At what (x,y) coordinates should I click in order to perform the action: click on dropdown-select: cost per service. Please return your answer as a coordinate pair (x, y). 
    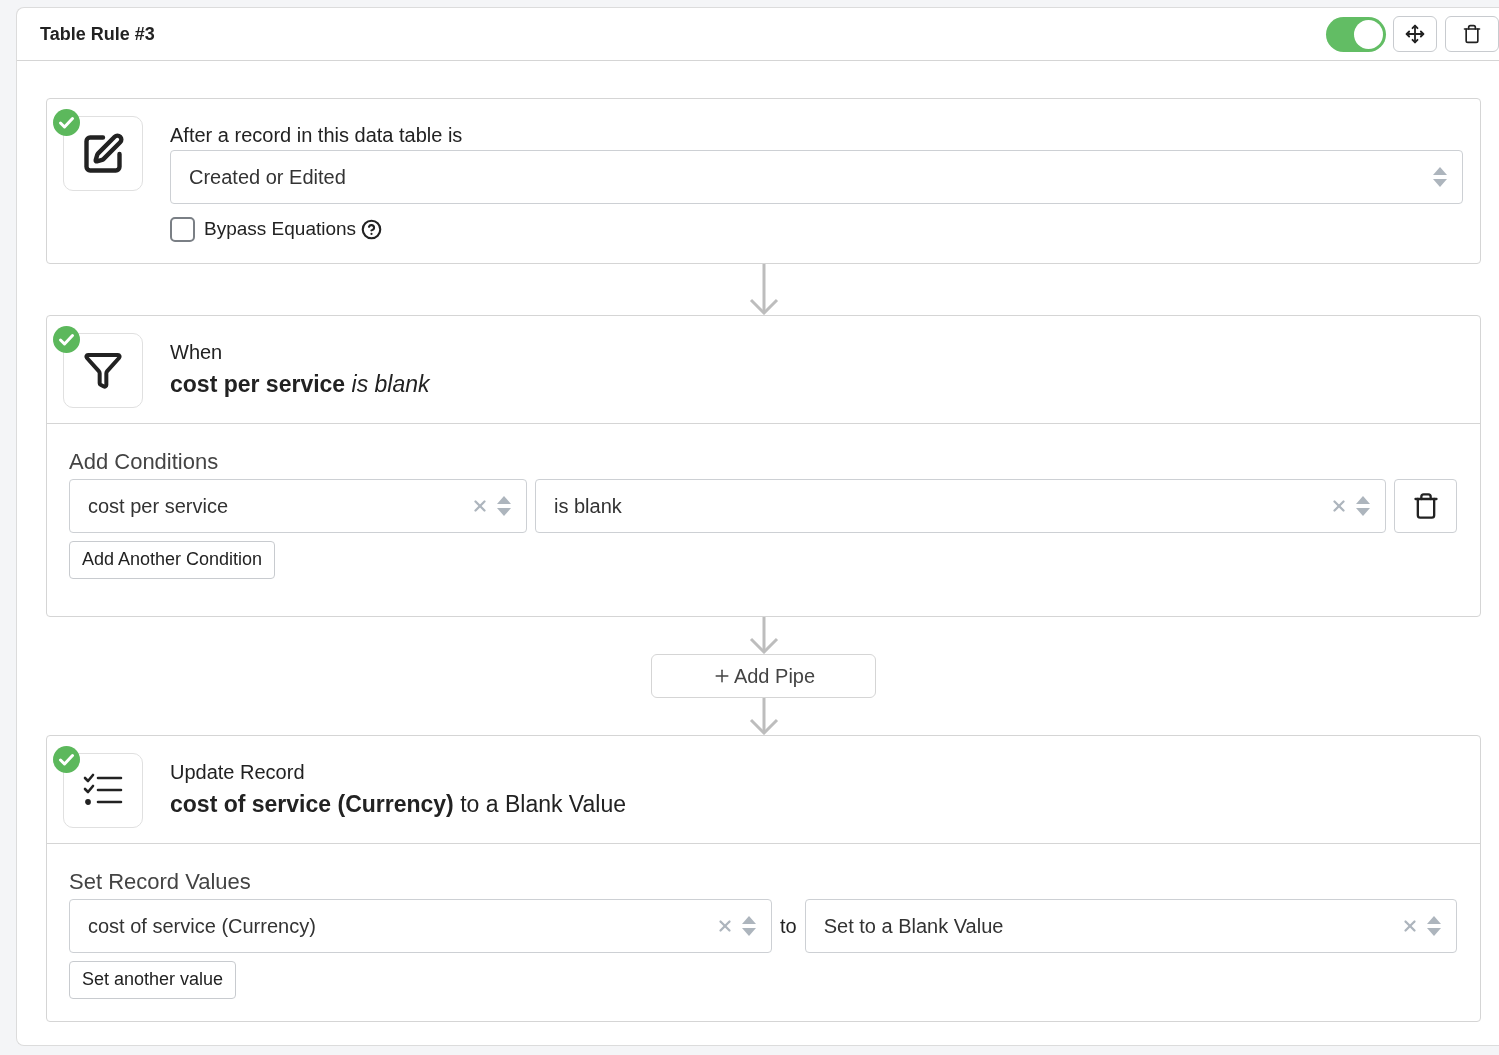
    Looking at the image, I should click on (298, 505).